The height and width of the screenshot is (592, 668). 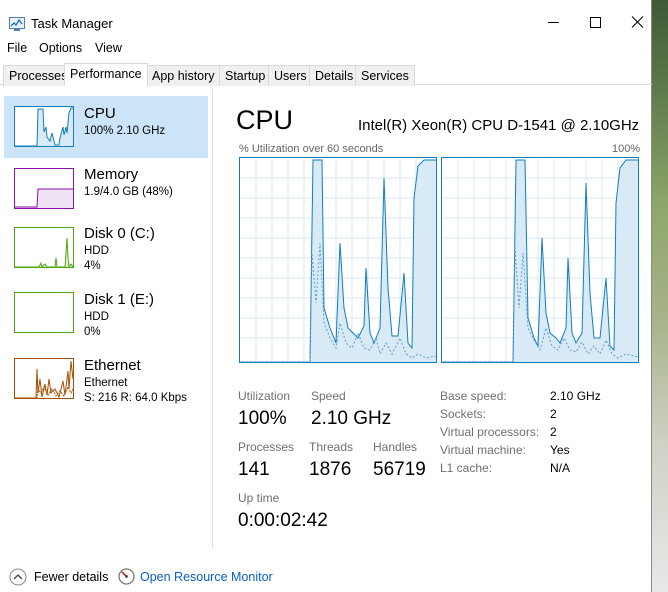 What do you see at coordinates (96, 317) in the screenshot?
I see `sidebar-disk1-type: HDD` at bounding box center [96, 317].